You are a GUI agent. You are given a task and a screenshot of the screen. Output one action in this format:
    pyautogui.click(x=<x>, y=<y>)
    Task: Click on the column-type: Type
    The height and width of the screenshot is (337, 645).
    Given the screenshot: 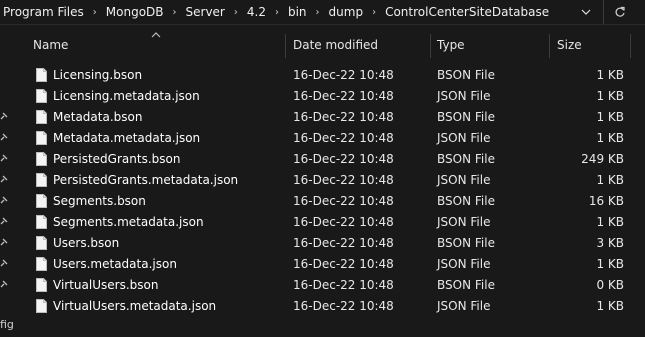 What is the action you would take?
    pyautogui.click(x=492, y=45)
    